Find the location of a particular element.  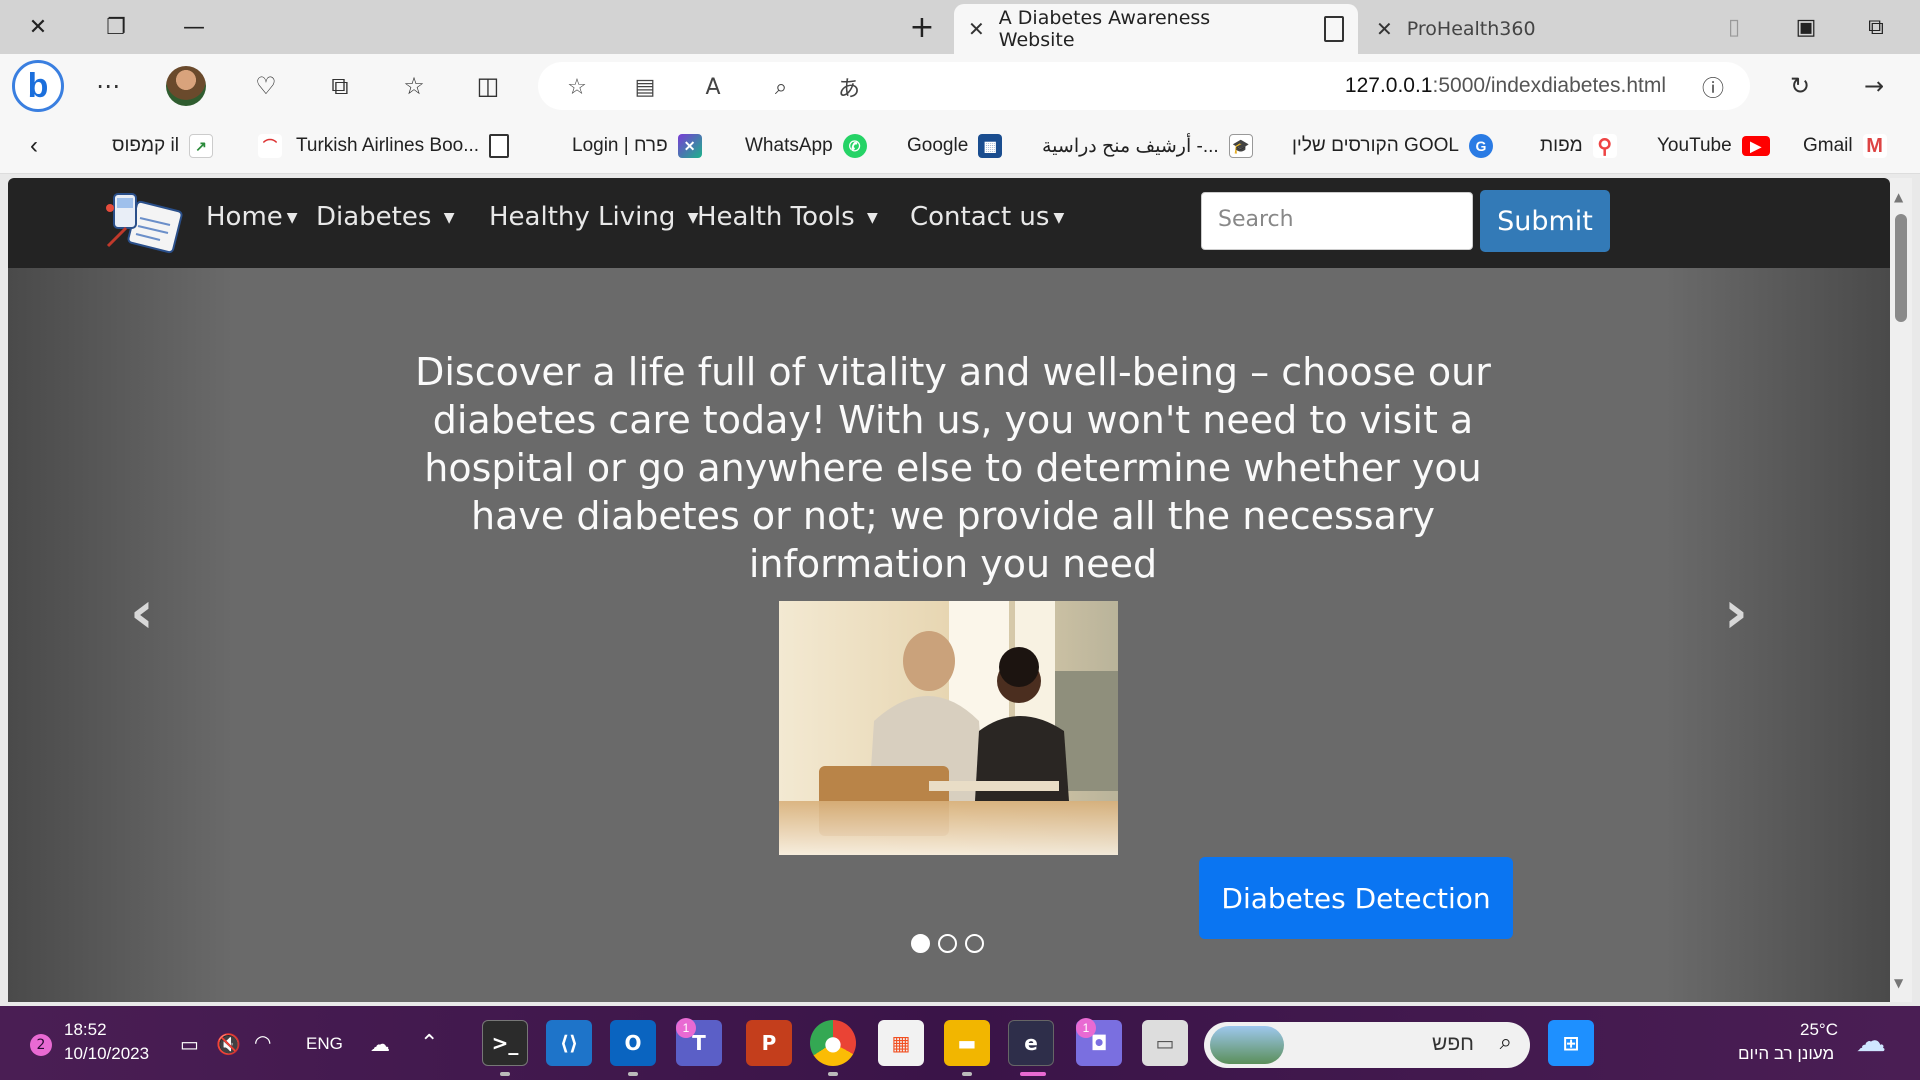

maps-icon: ⚲ is located at coordinates (1604, 146).